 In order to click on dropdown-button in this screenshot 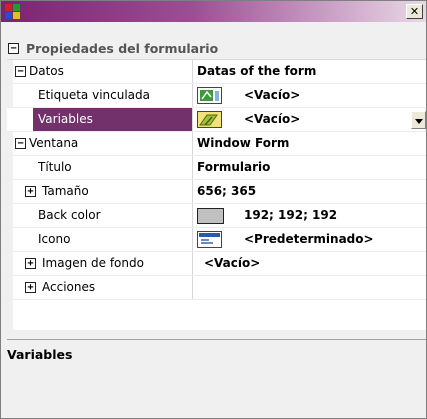, I will do `click(418, 120)`.